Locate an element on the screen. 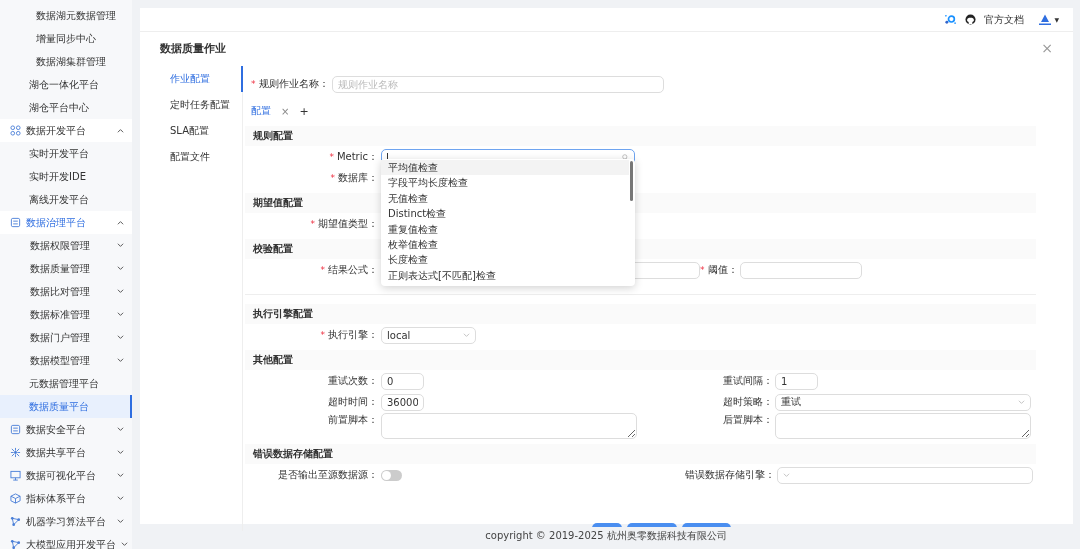  sidebar-item: 大模型应用开发平台 is located at coordinates (66, 541).